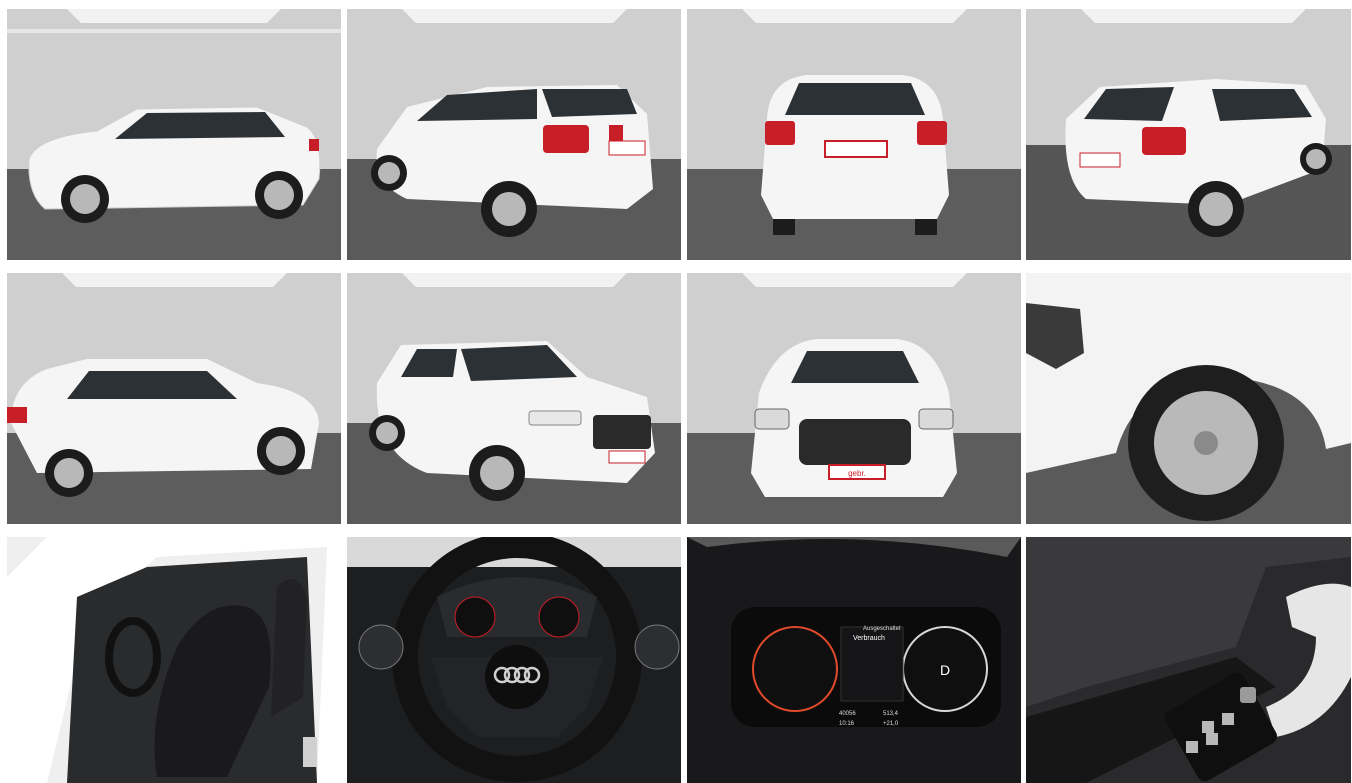  Describe the element at coordinates (174, 660) in the screenshot. I see `photo-interior-seats` at that location.